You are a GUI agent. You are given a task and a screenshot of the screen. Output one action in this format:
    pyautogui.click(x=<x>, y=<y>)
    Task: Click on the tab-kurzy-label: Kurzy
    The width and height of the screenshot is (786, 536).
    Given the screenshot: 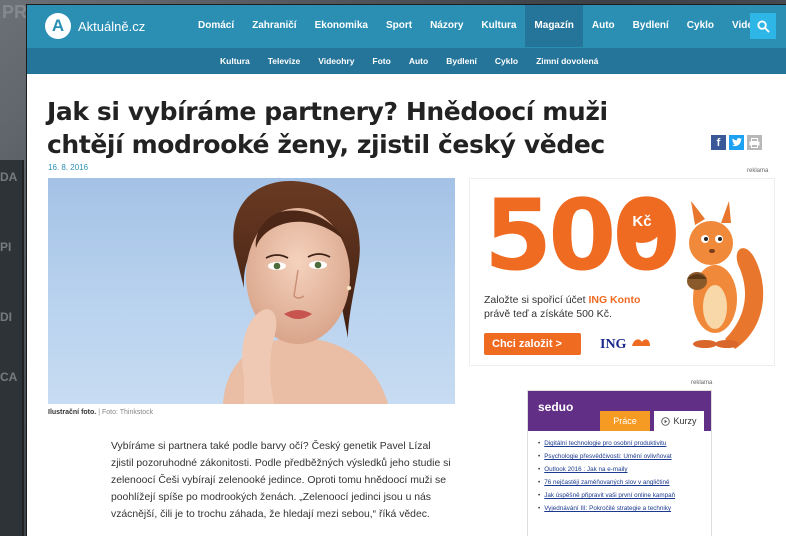 What is the action you would take?
    pyautogui.click(x=685, y=421)
    